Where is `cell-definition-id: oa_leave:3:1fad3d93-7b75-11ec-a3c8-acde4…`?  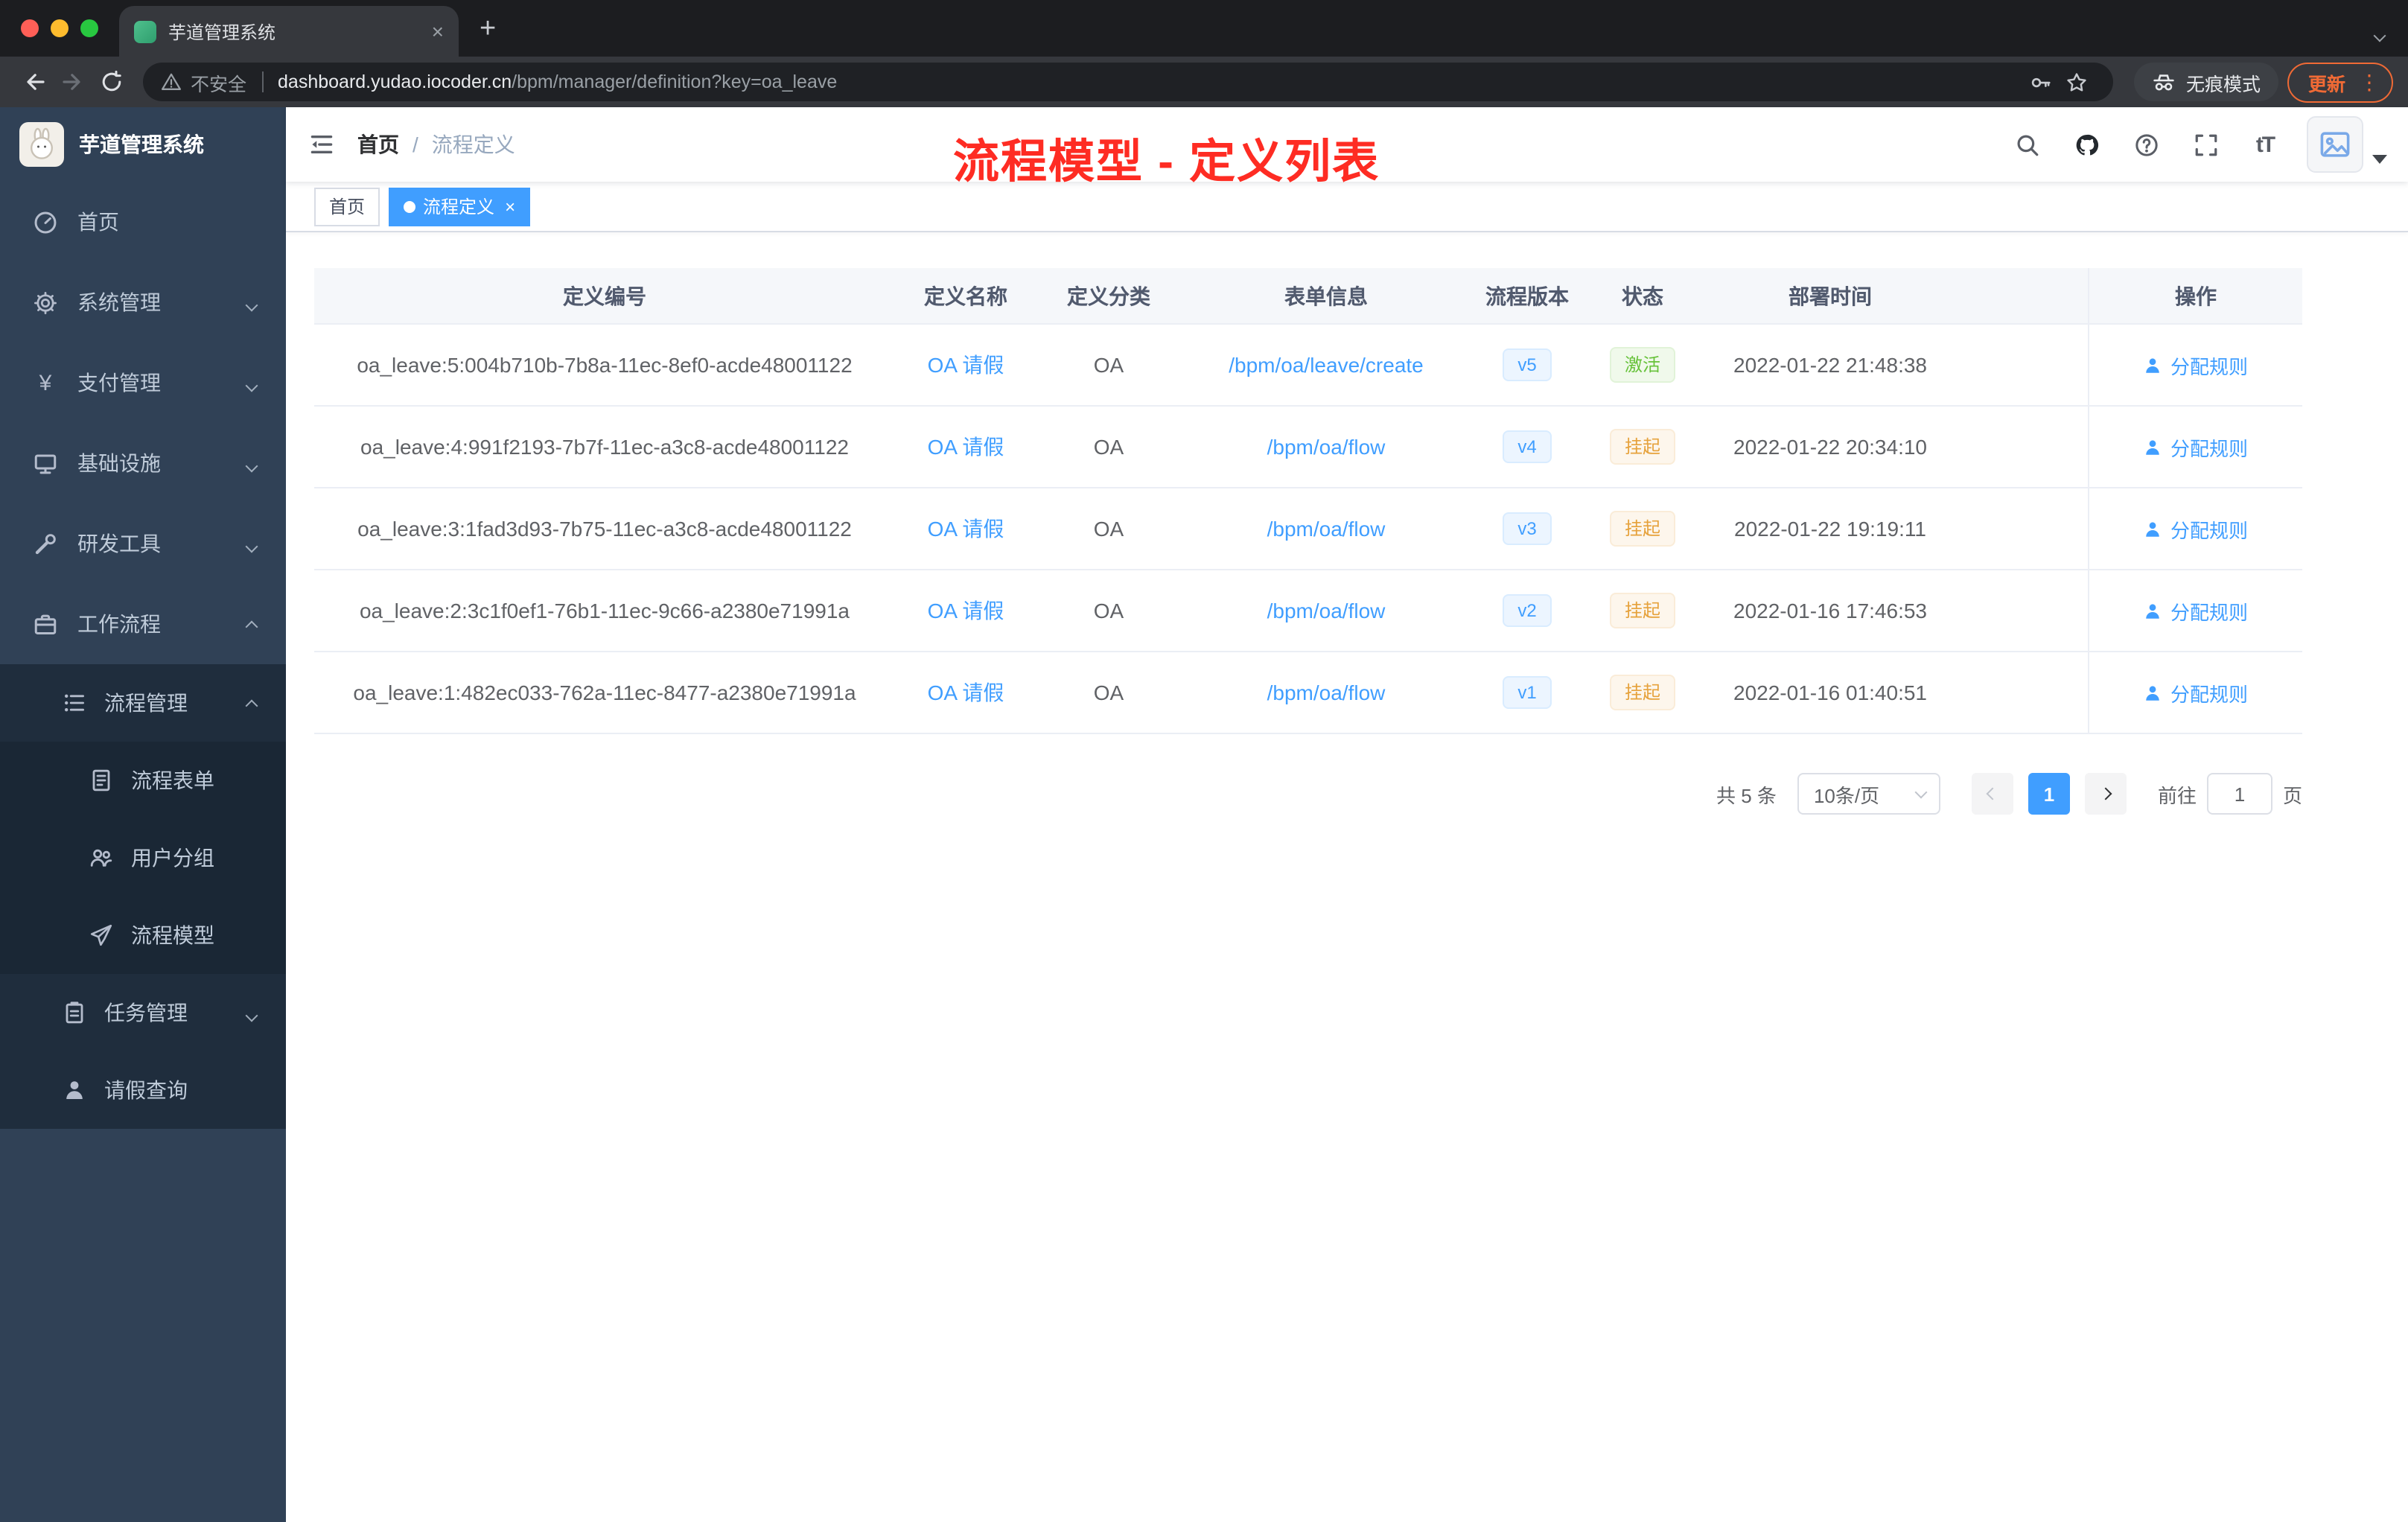 cell-definition-id: oa_leave:3:1fad3d93-7b75-11ec-a3c8-acde4… is located at coordinates (604, 529).